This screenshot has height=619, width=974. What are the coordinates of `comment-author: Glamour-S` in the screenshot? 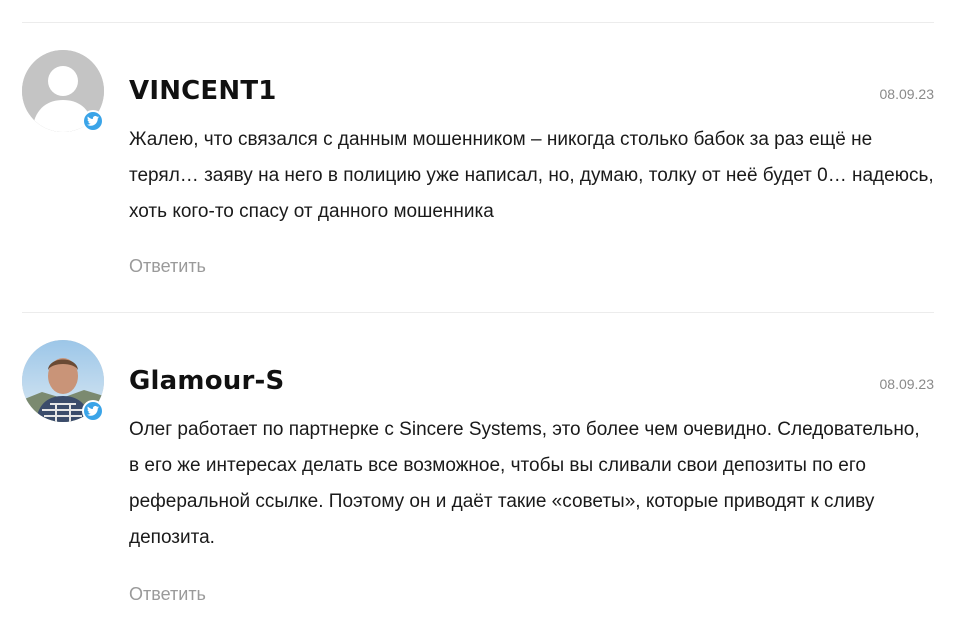 It's located at (206, 381).